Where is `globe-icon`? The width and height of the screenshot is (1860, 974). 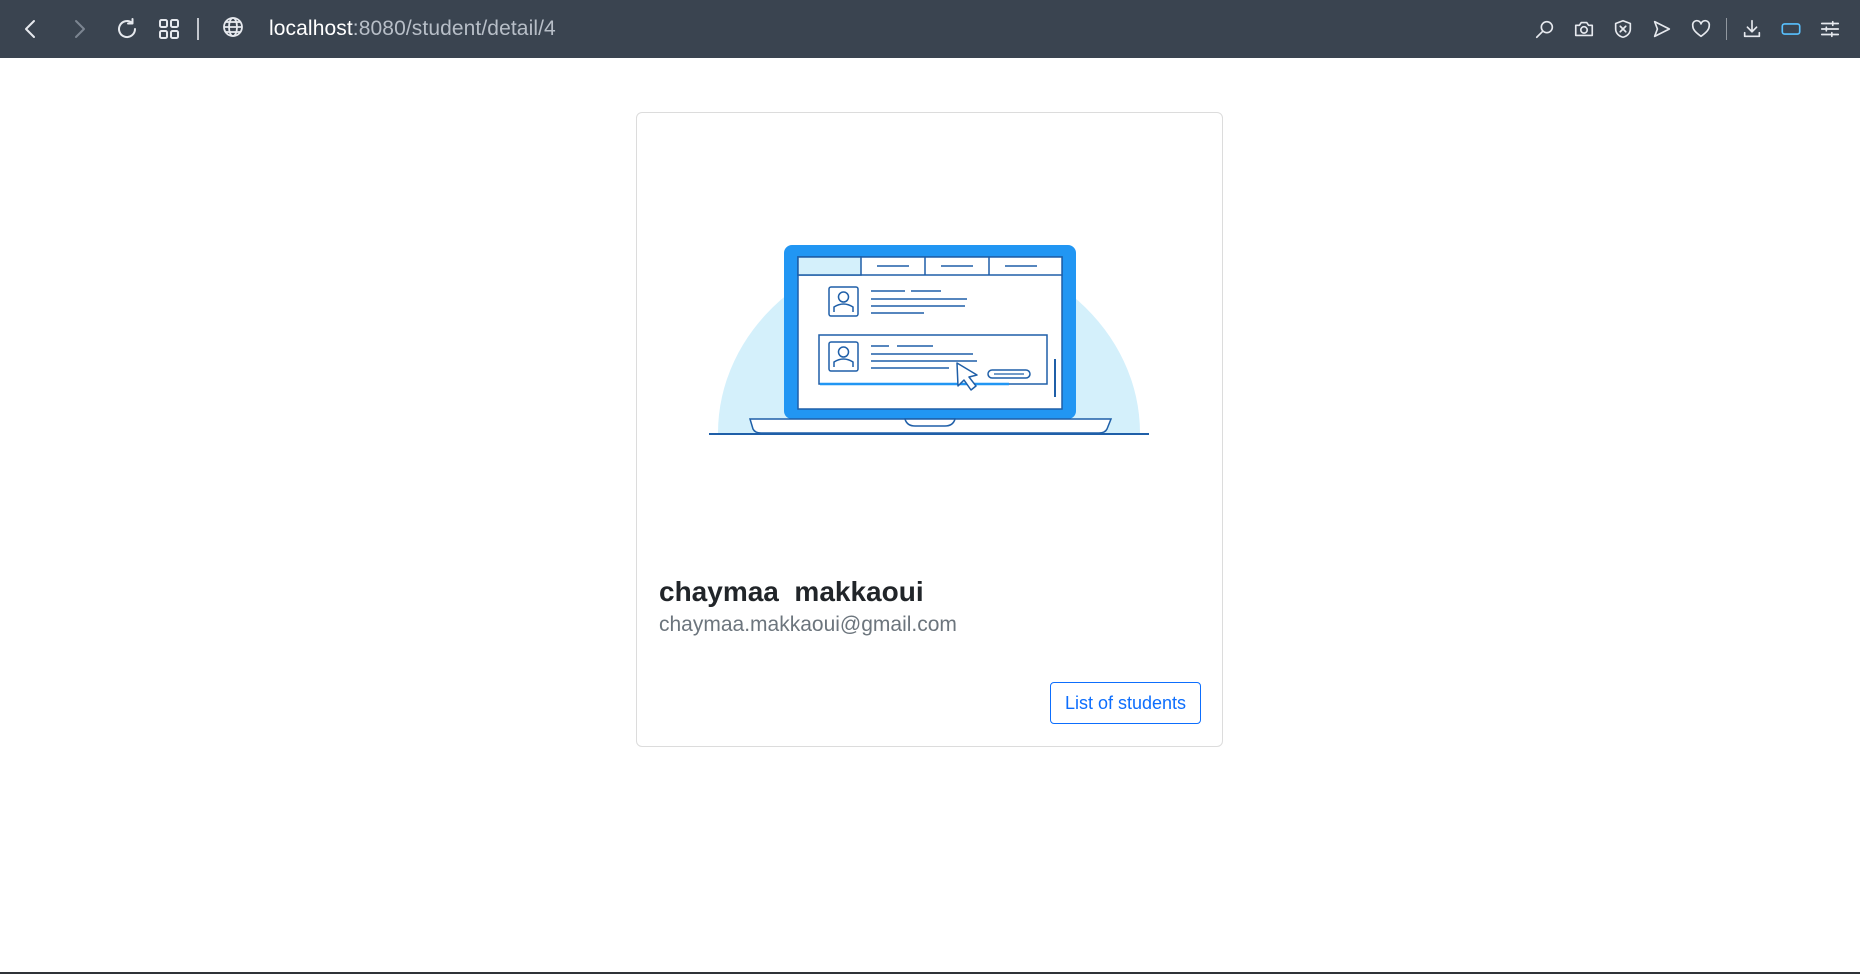
globe-icon is located at coordinates (233, 29).